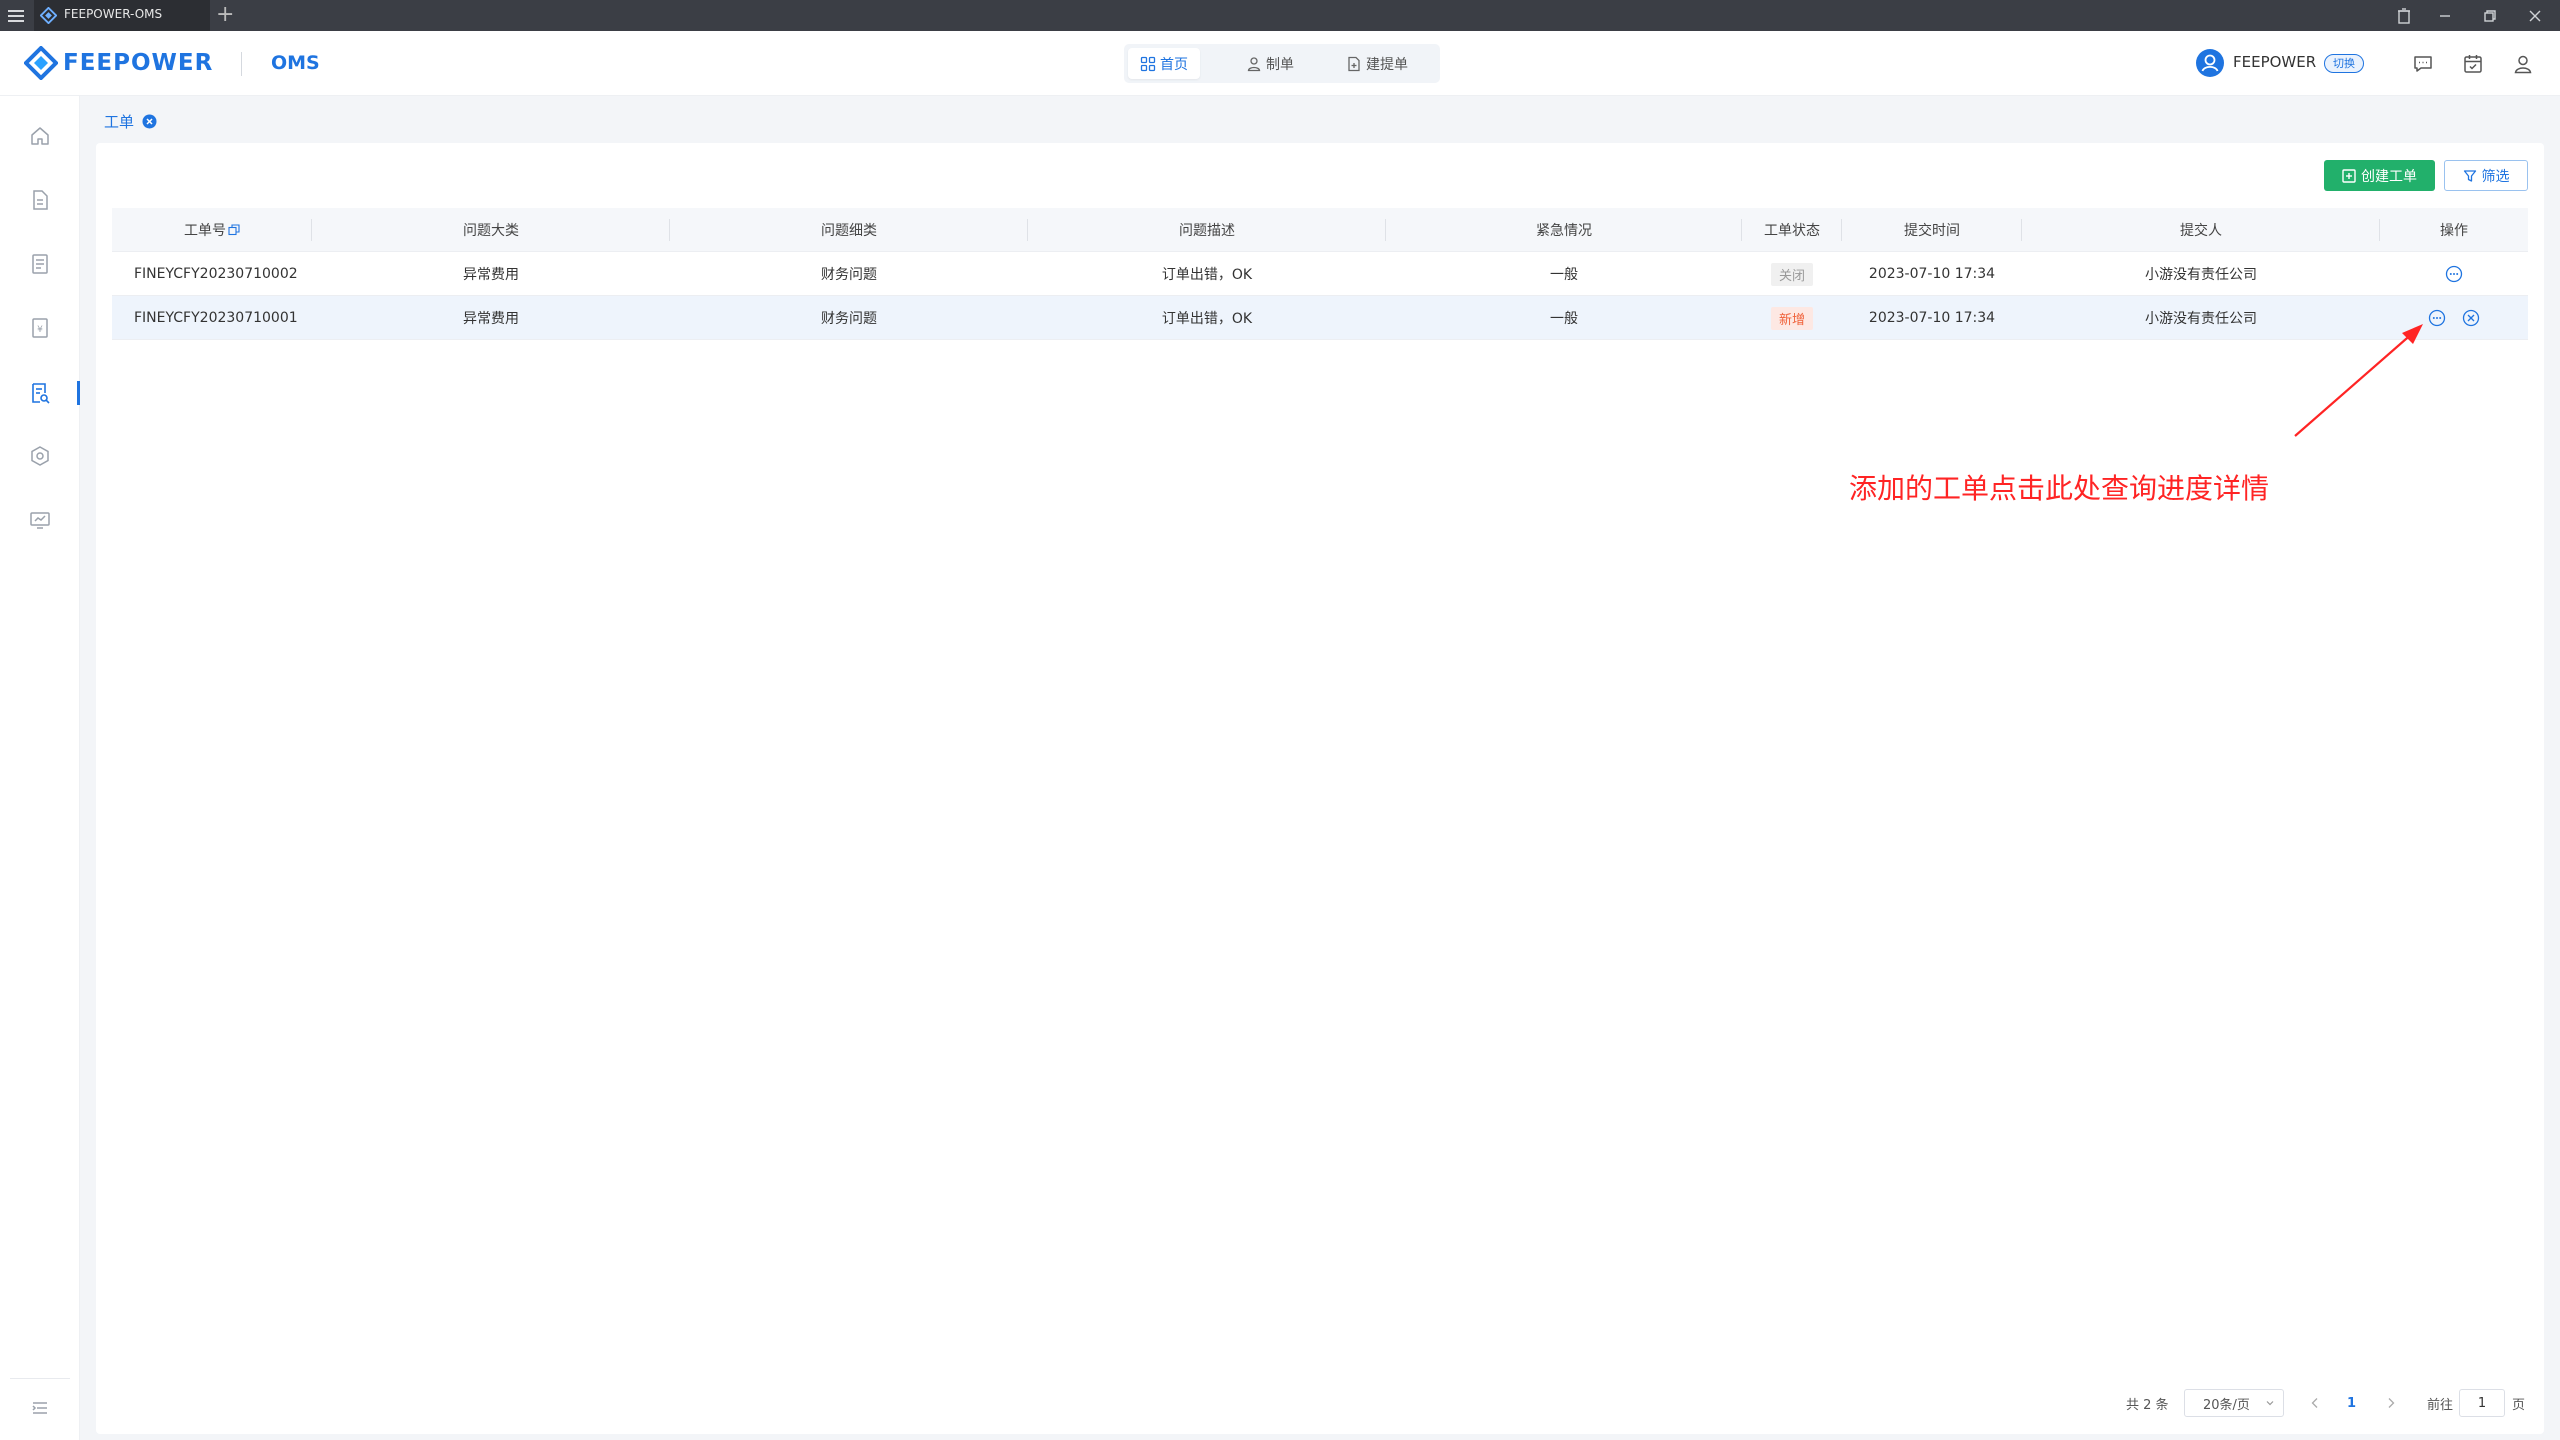 The width and height of the screenshot is (2560, 1440). What do you see at coordinates (2404, 16) in the screenshot?
I see `trash-icon` at bounding box center [2404, 16].